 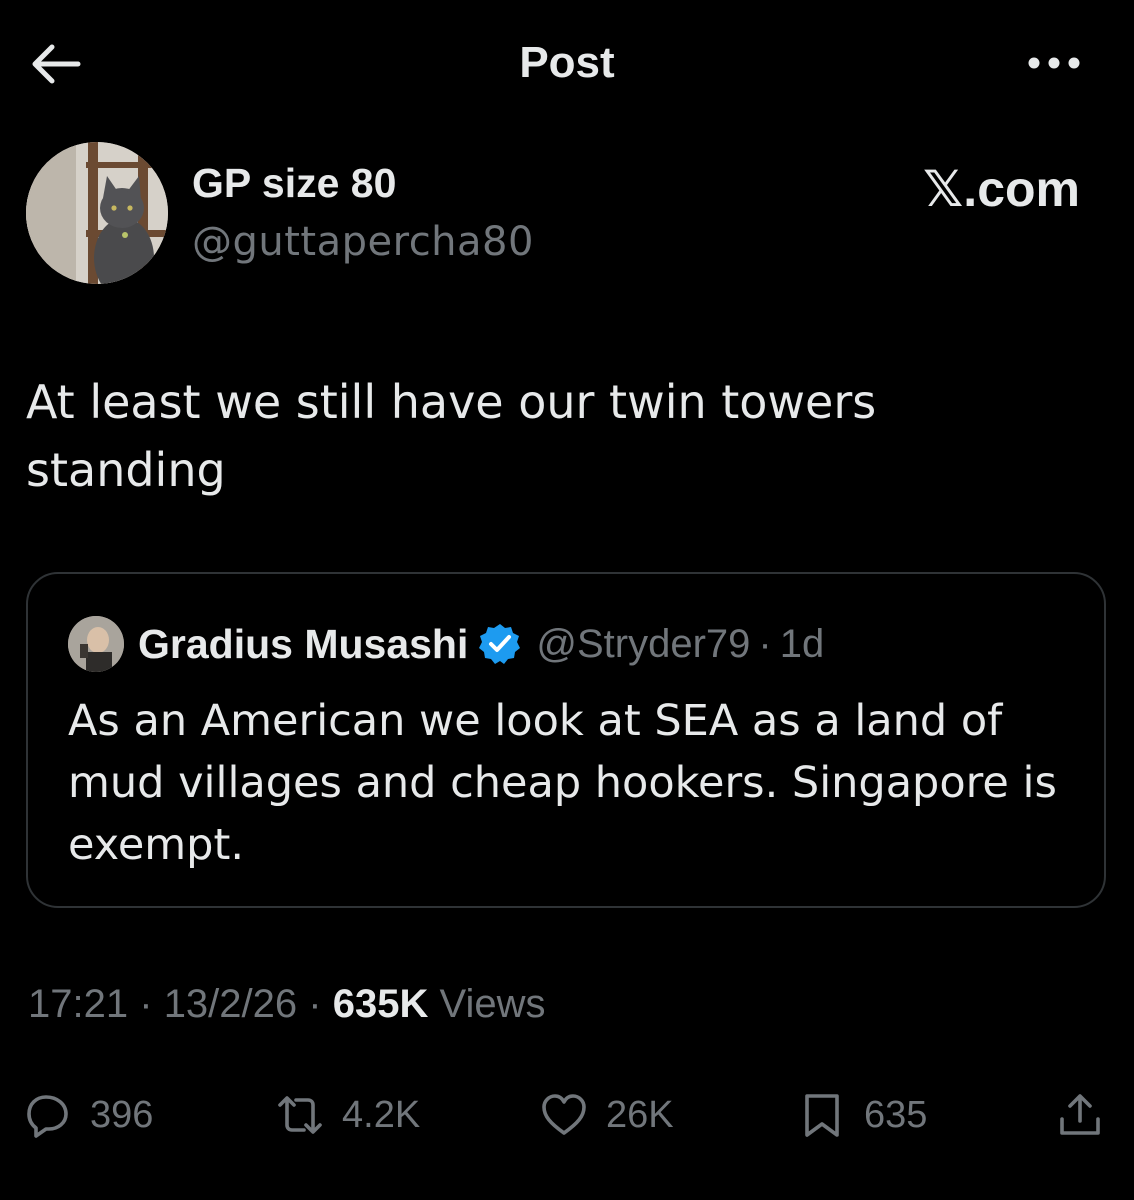 I want to click on verified-badge-icon, so click(x=500, y=644).